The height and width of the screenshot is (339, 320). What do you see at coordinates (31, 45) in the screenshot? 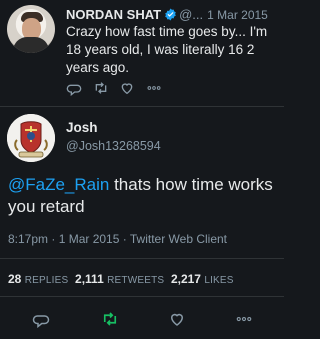
I see `avatar-shirt` at bounding box center [31, 45].